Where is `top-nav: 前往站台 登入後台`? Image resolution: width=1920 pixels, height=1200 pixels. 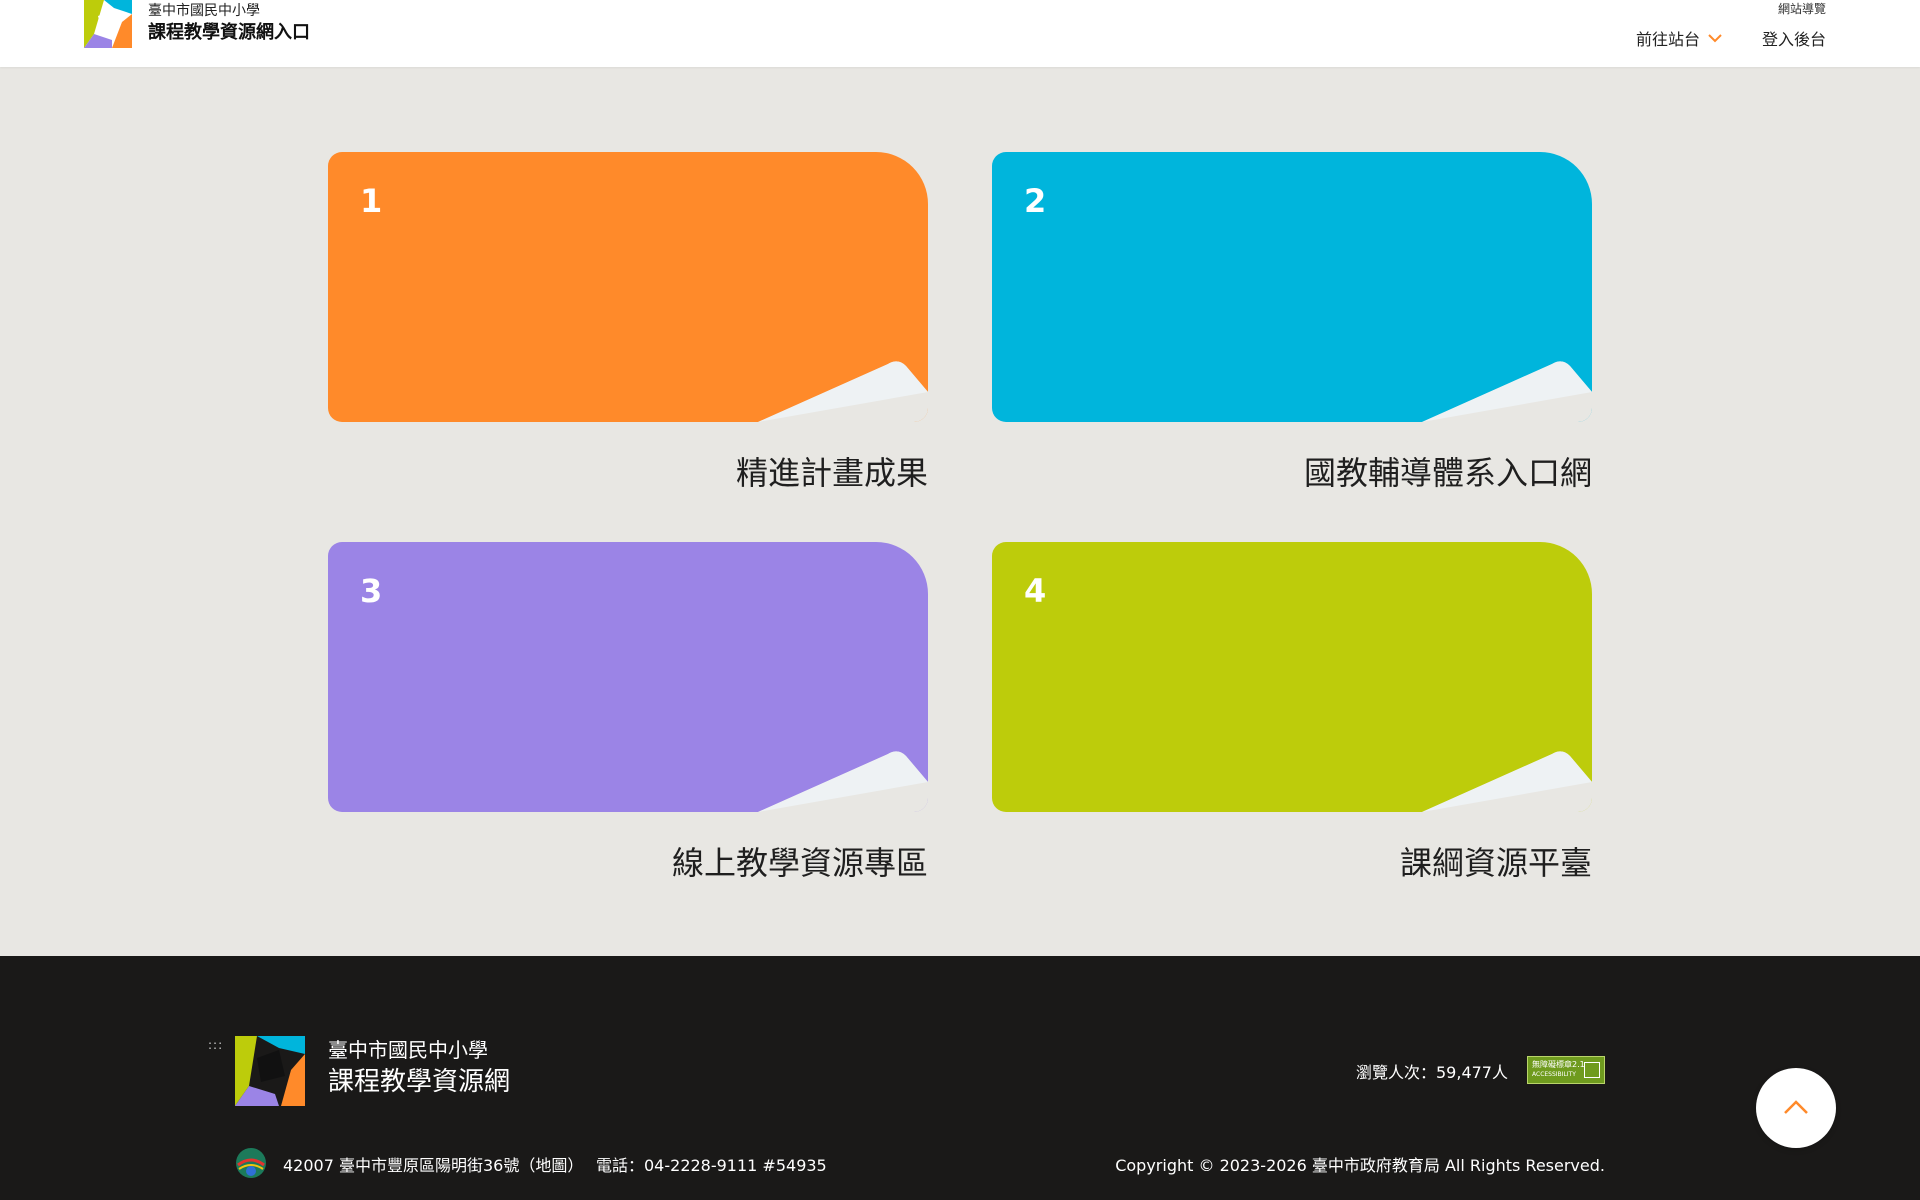
top-nav: 前往站台 登入後台 is located at coordinates (1731, 38).